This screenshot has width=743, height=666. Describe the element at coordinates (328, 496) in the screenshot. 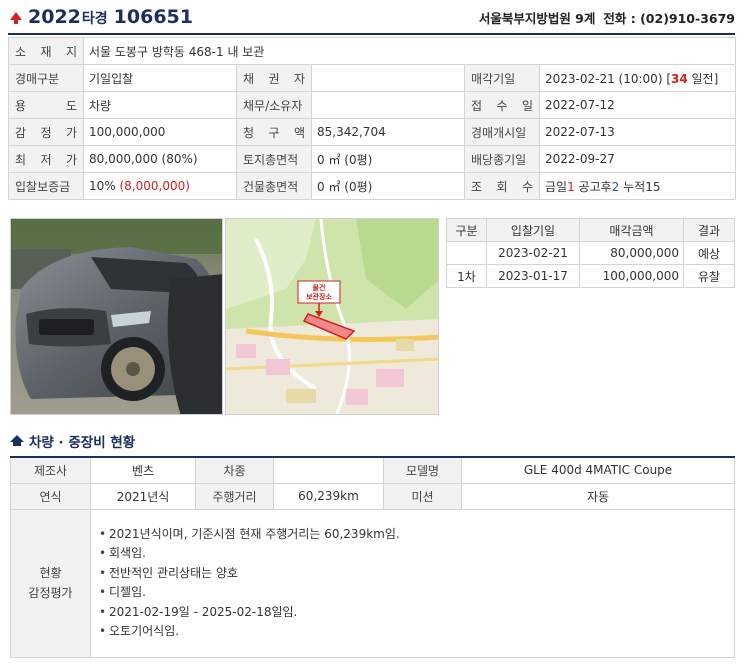

I see `mileage-value: 60,239km` at that location.